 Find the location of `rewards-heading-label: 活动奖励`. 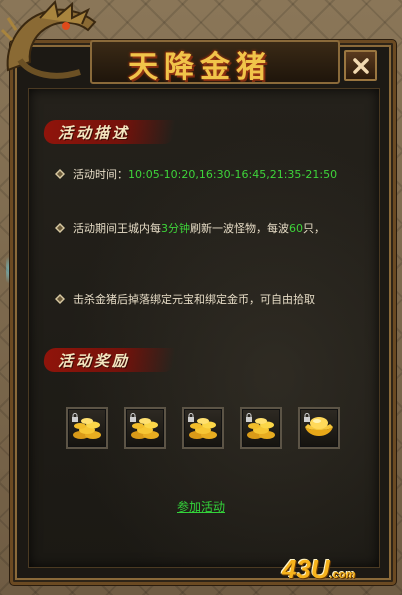

rewards-heading-label: 活动奖励 is located at coordinates (94, 360).